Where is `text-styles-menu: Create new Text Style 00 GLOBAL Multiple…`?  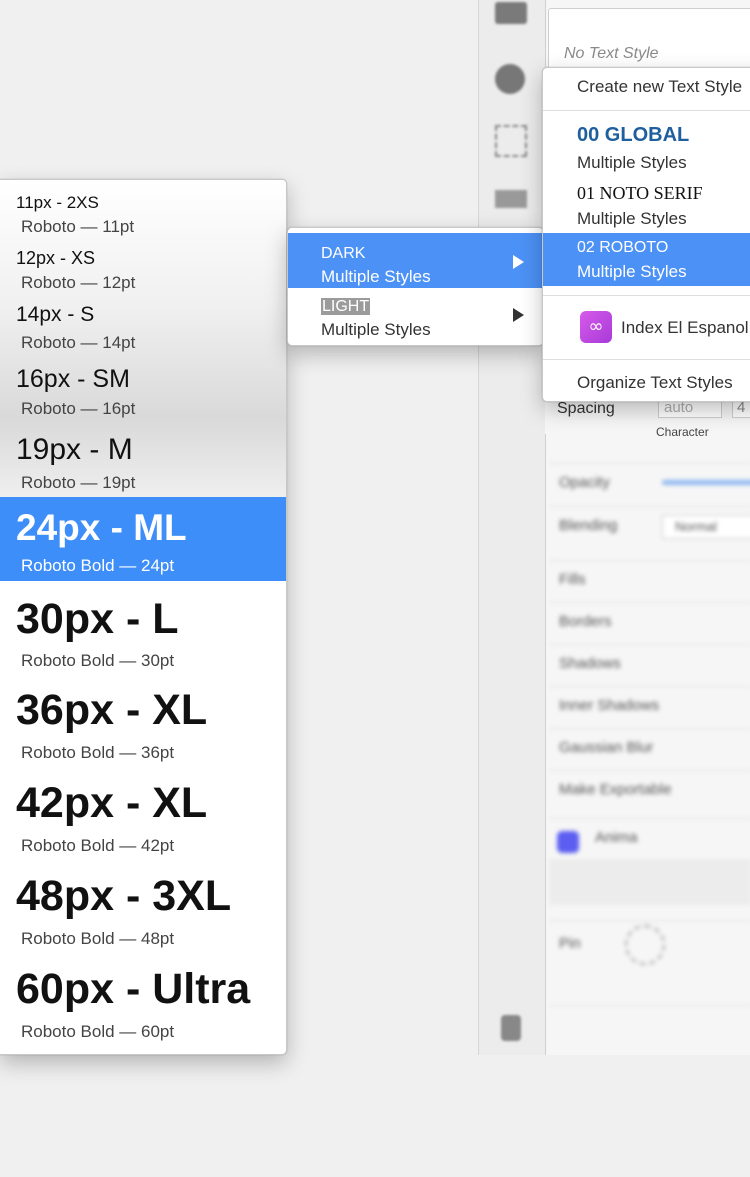
text-styles-menu: Create new Text Style 00 GLOBAL Multiple… is located at coordinates (646, 234).